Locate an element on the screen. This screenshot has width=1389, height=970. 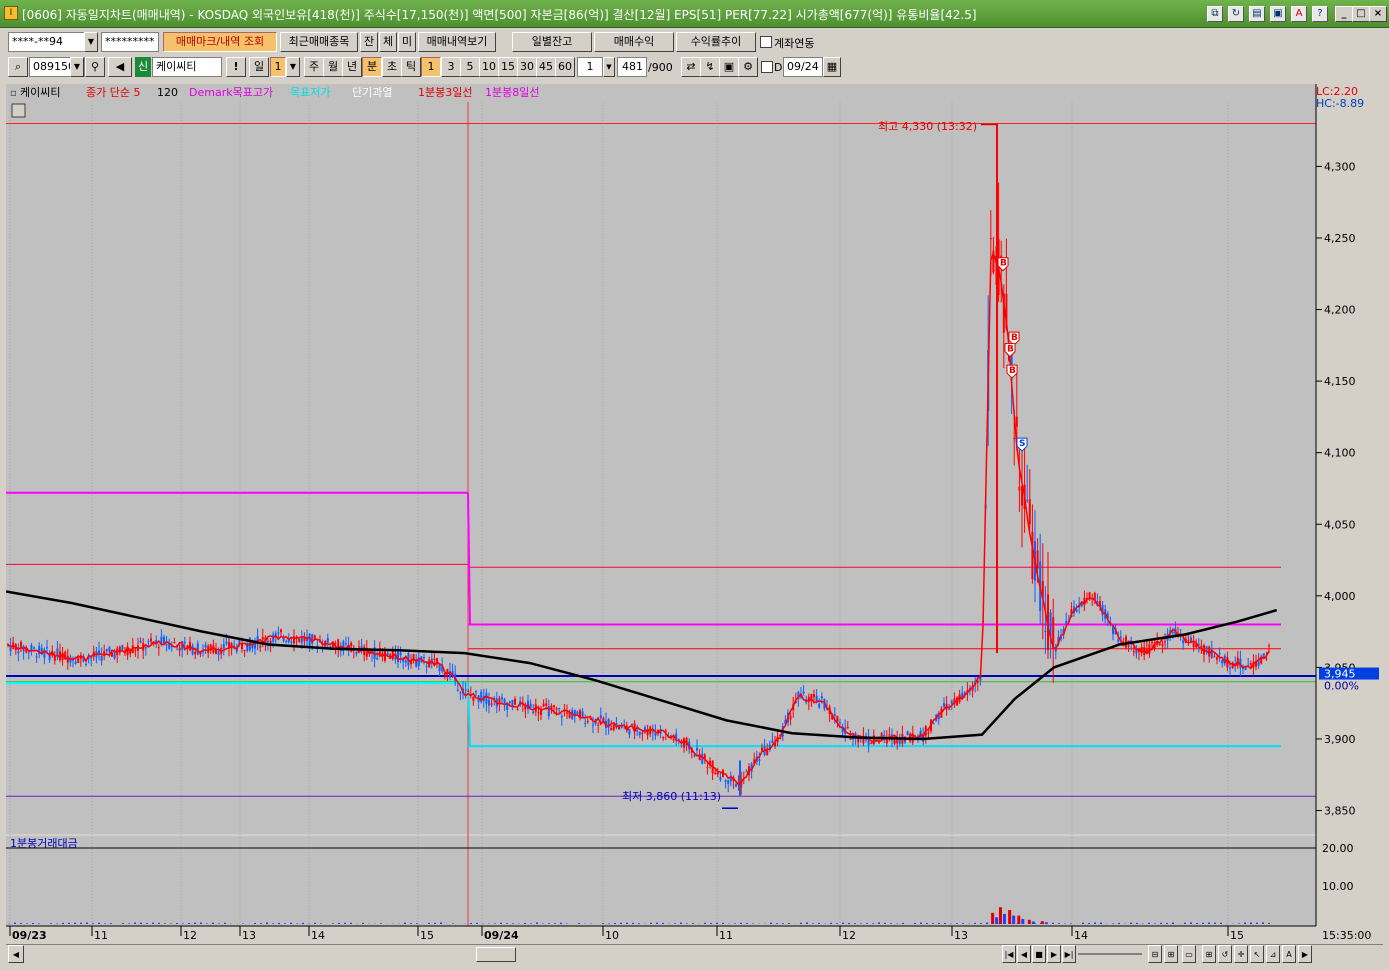
font-icon: A is located at coordinates (1299, 14).